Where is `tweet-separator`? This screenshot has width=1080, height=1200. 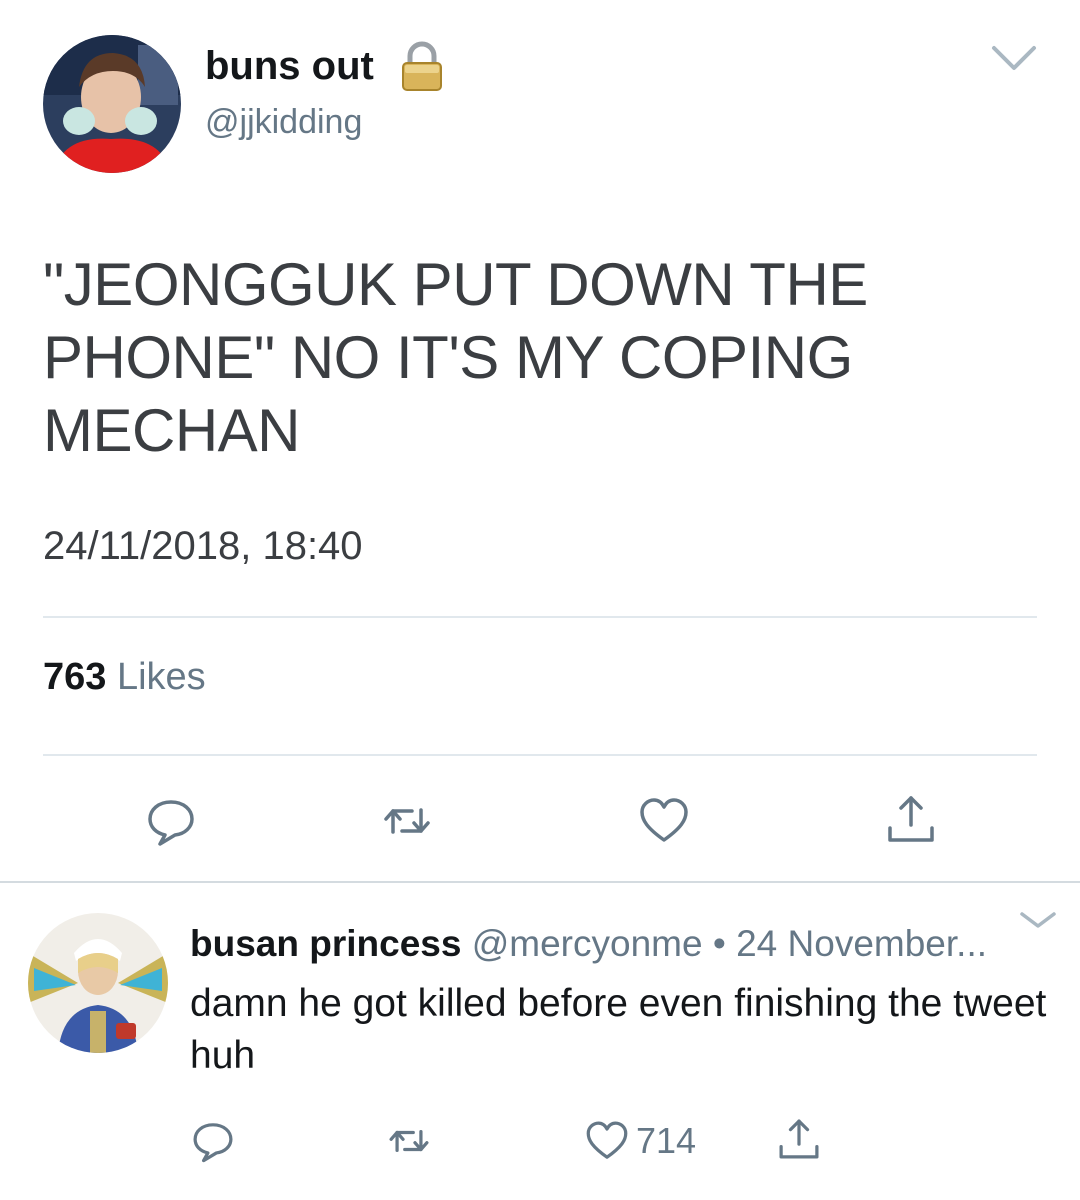
tweet-separator is located at coordinates (540, 882).